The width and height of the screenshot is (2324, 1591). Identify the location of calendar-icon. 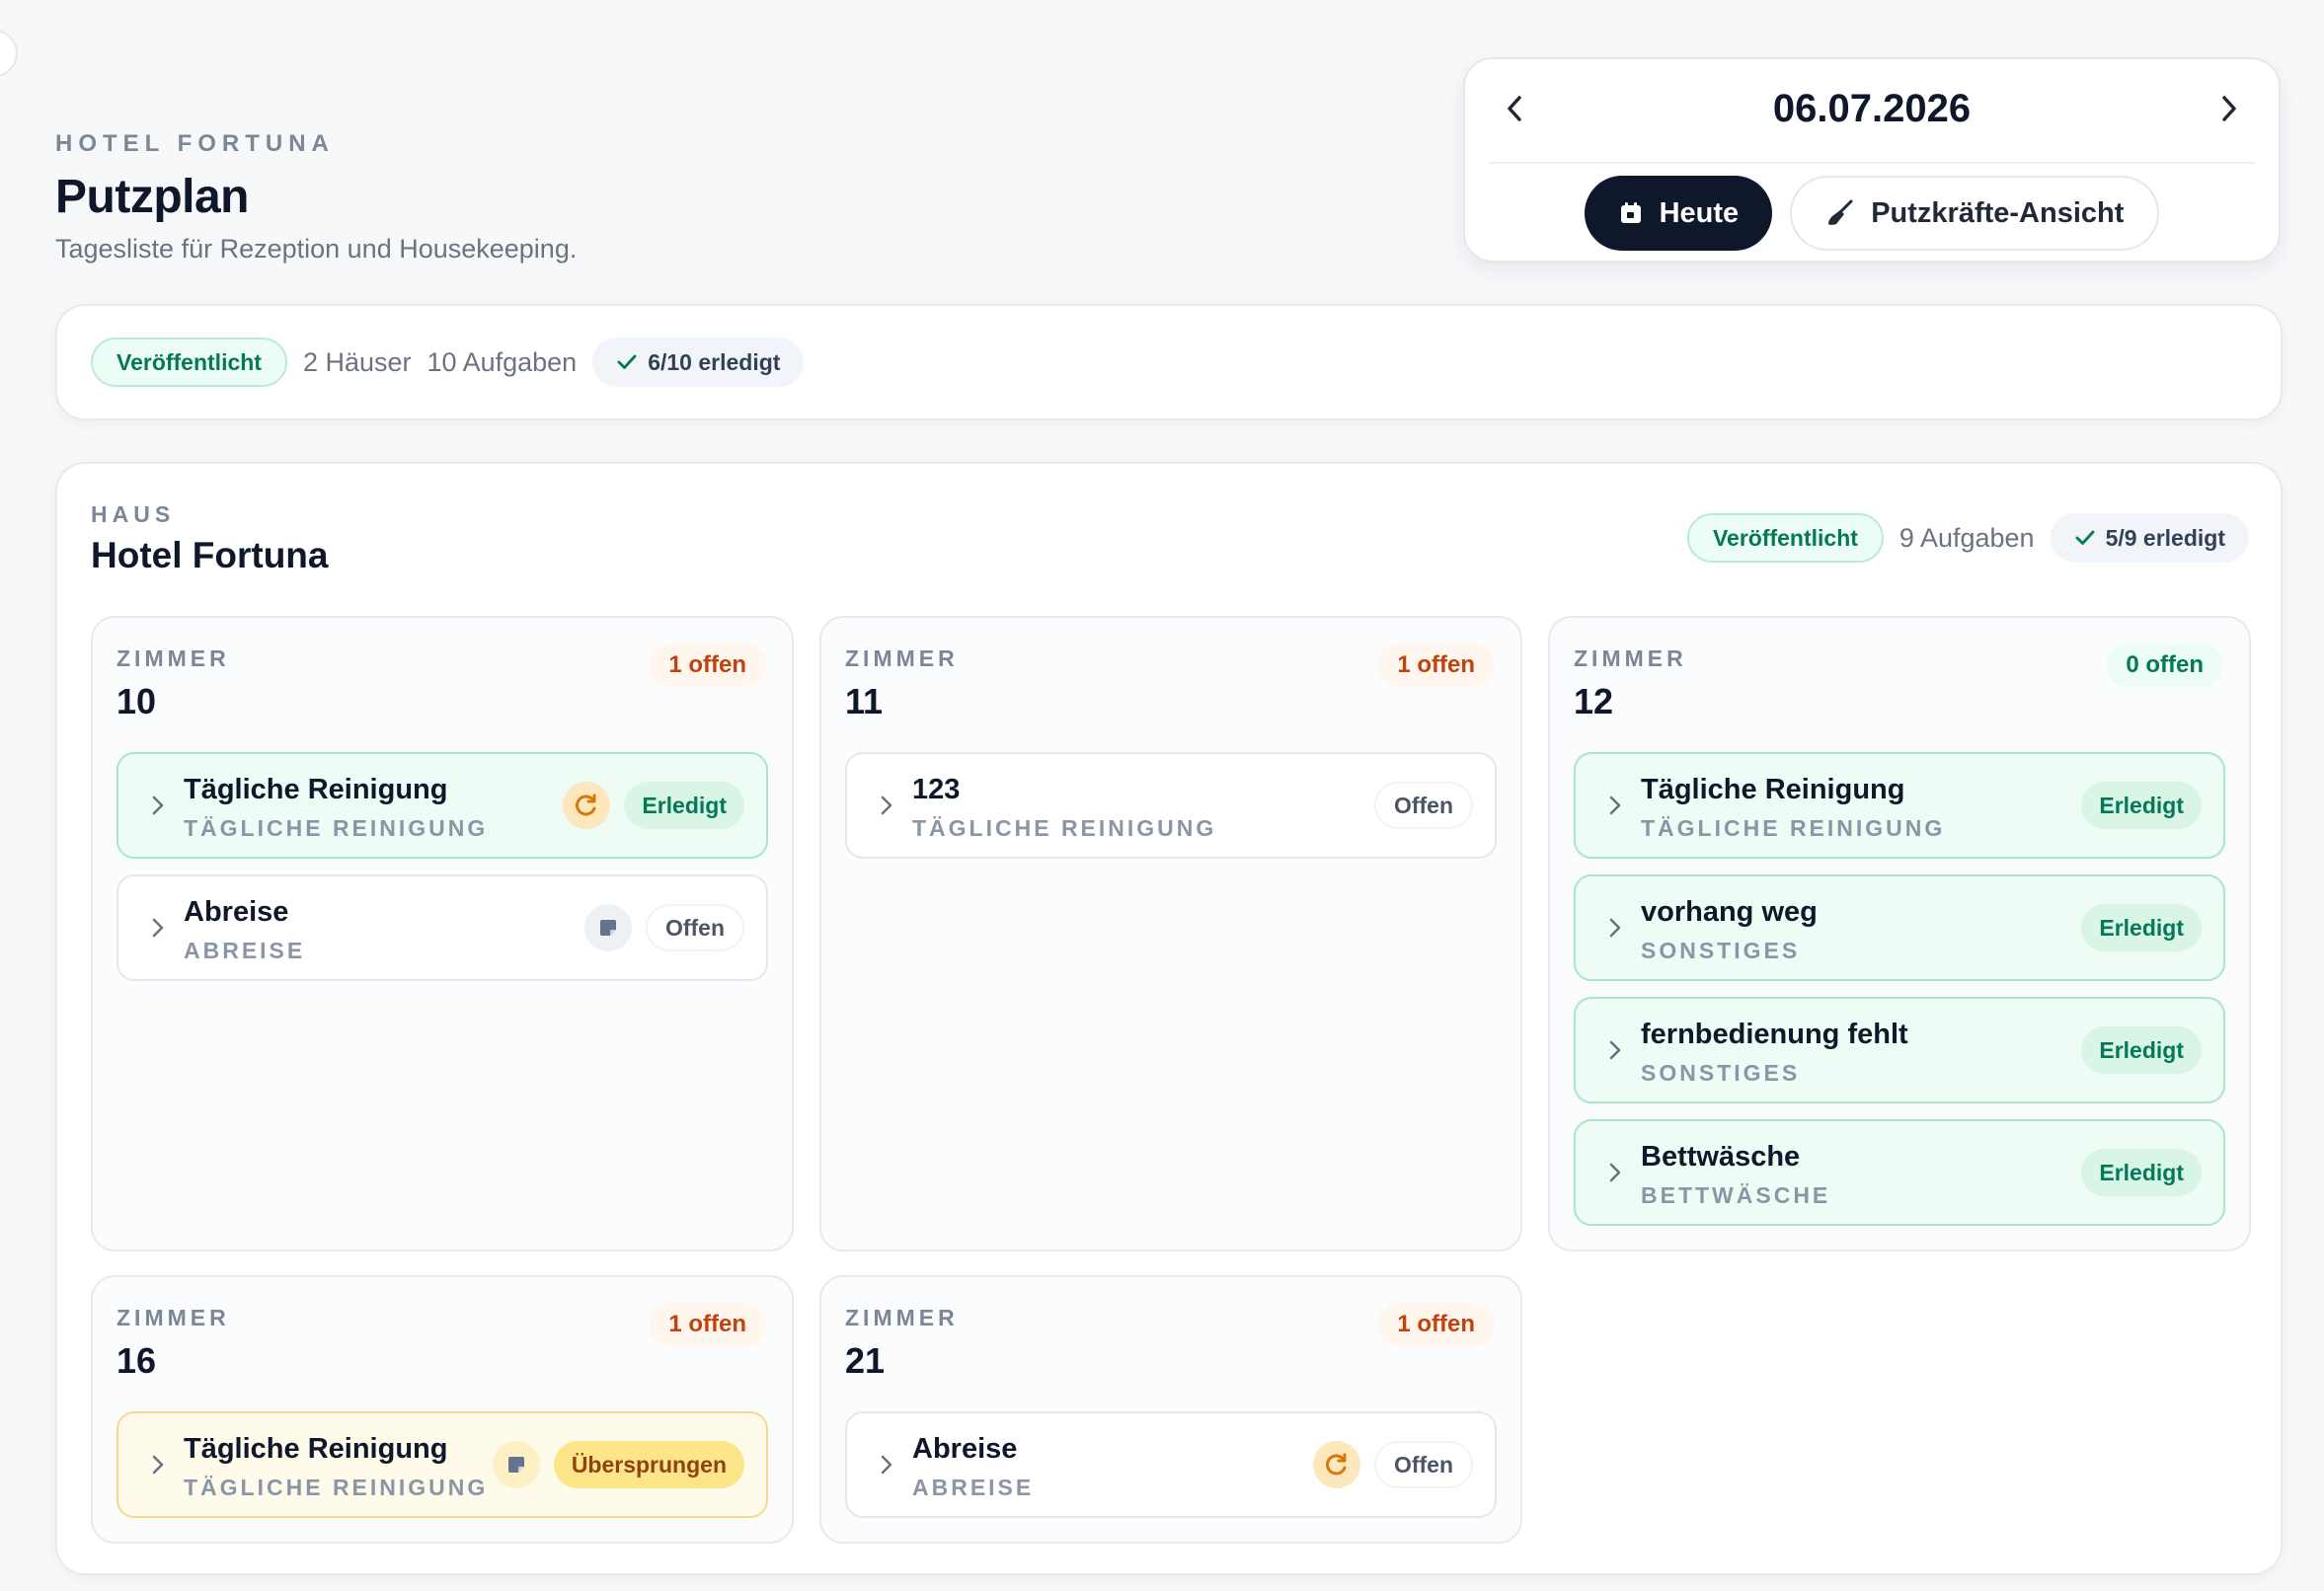
(1630, 212).